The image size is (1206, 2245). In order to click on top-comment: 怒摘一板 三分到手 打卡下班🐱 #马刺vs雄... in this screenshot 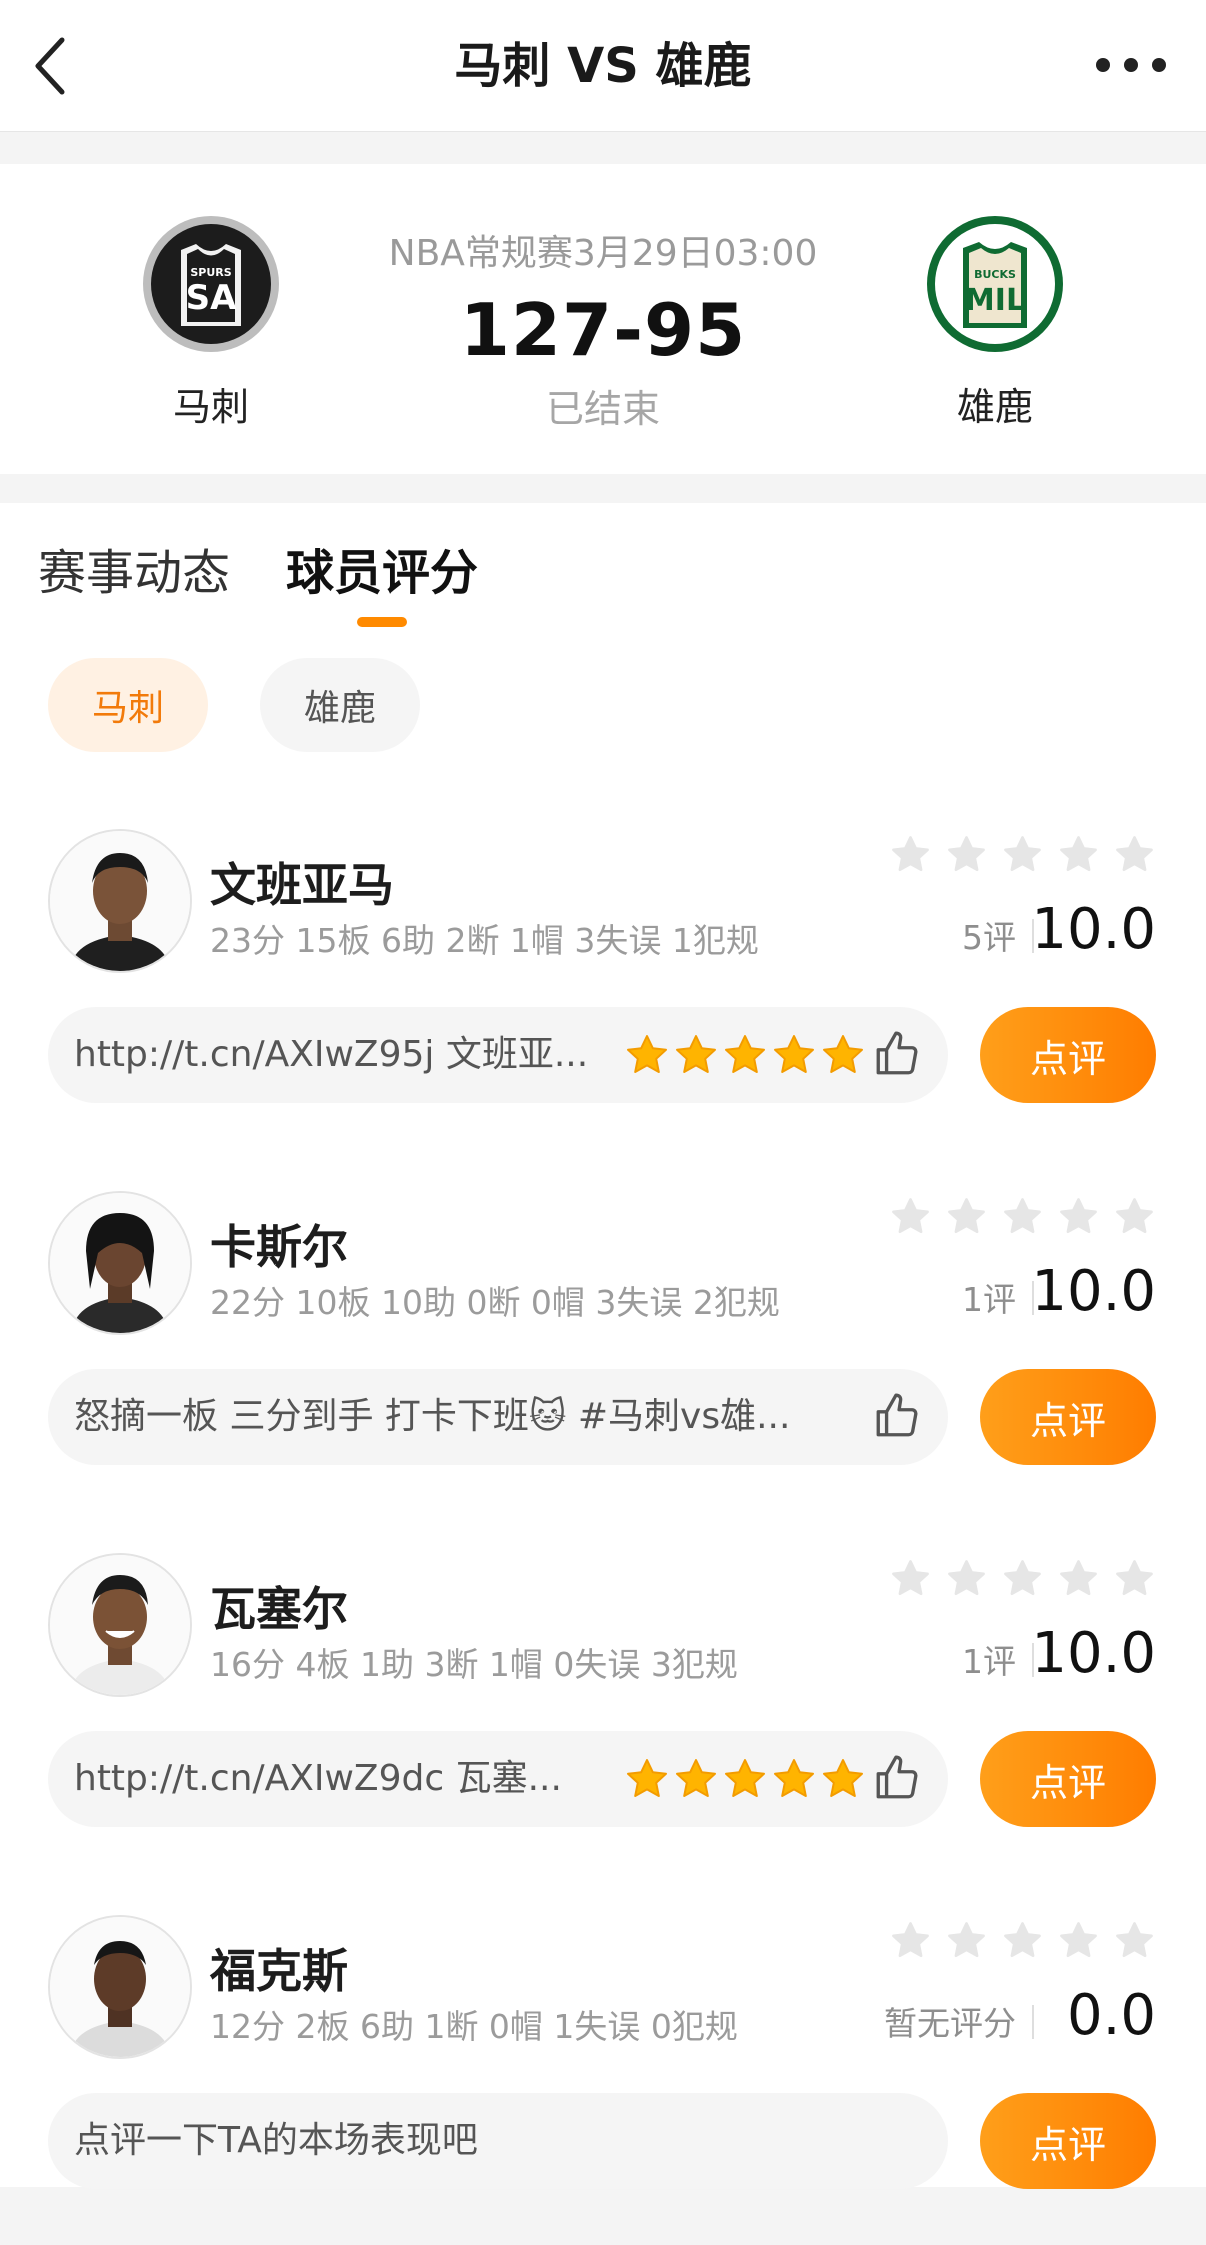, I will do `click(498, 1417)`.